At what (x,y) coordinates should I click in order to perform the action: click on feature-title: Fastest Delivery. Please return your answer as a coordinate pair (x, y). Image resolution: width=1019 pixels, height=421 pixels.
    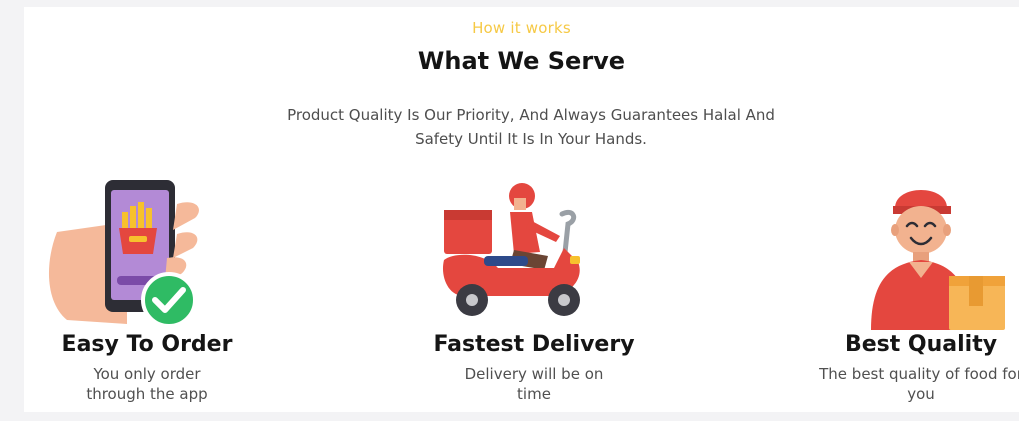
    Looking at the image, I should click on (534, 344).